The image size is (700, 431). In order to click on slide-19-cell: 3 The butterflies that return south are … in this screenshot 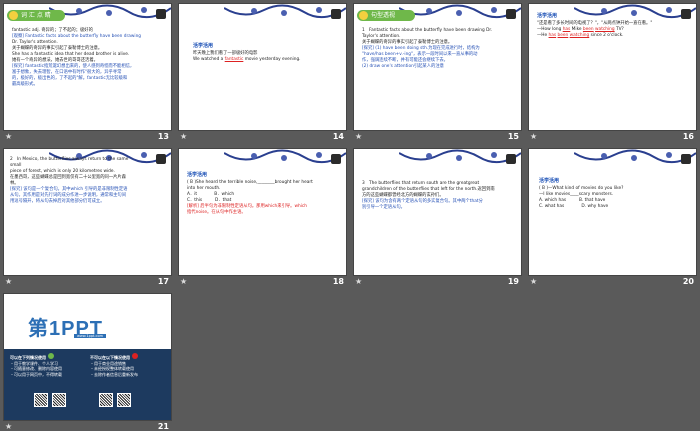, I will do `click(437, 217)`.